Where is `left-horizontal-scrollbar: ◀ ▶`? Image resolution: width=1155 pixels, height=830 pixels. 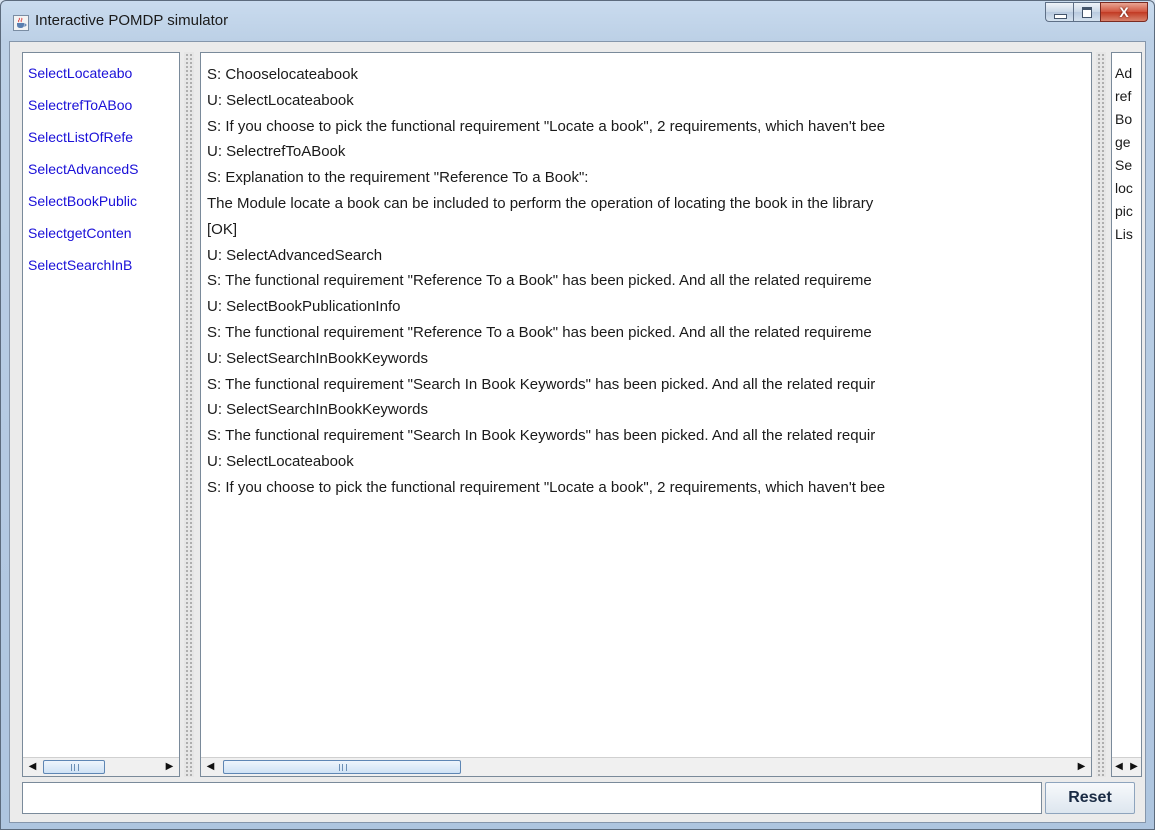
left-horizontal-scrollbar: ◀ ▶ is located at coordinates (101, 766).